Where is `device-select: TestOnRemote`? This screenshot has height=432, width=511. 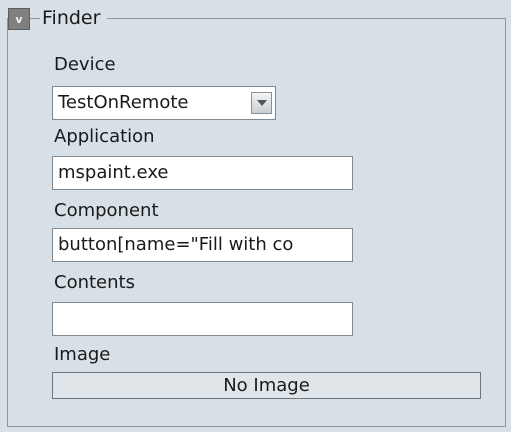 device-select: TestOnRemote is located at coordinates (164, 103).